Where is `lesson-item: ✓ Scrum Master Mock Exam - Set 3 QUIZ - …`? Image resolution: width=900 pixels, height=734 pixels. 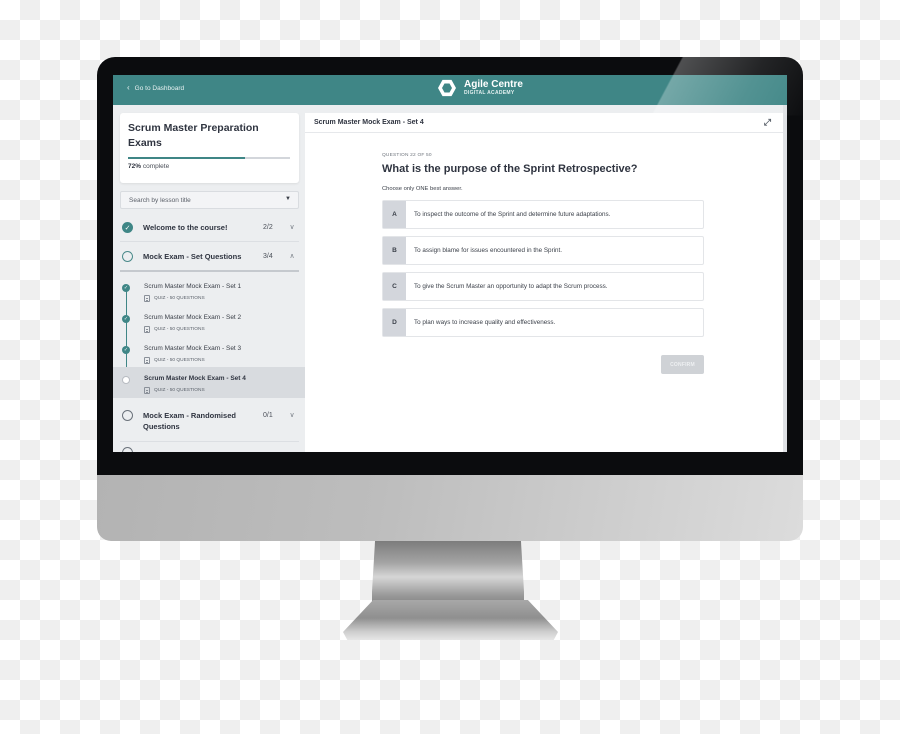
lesson-item: ✓ Scrum Master Mock Exam - Set 3 QUIZ - … is located at coordinates (209, 354).